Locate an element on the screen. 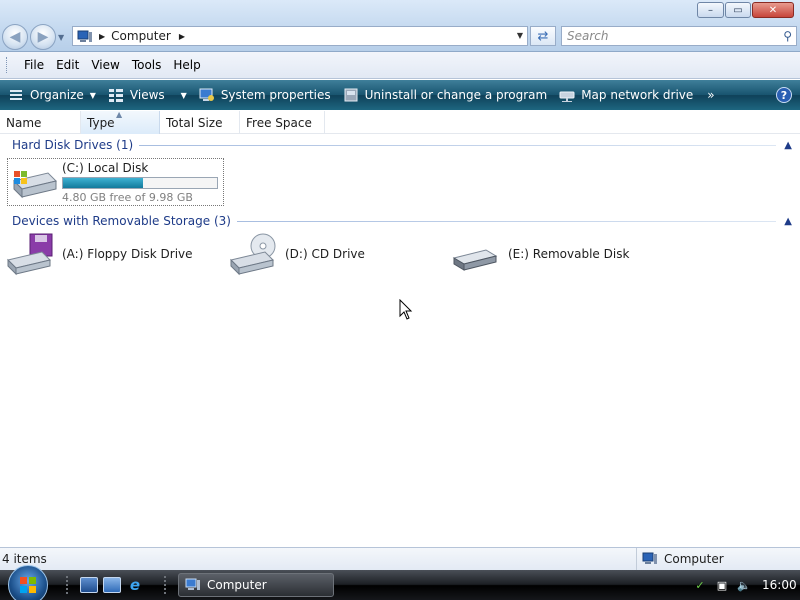 Image resolution: width=800 pixels, height=600 pixels. drive-free-space: 4.80 GB free of 9.98 GB is located at coordinates (127, 197).